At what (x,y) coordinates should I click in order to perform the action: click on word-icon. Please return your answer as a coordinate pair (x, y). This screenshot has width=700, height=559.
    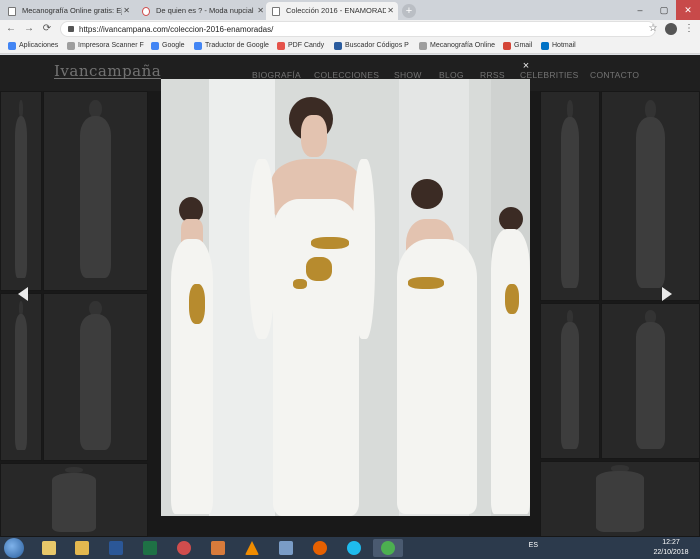
    Looking at the image, I should click on (116, 548).